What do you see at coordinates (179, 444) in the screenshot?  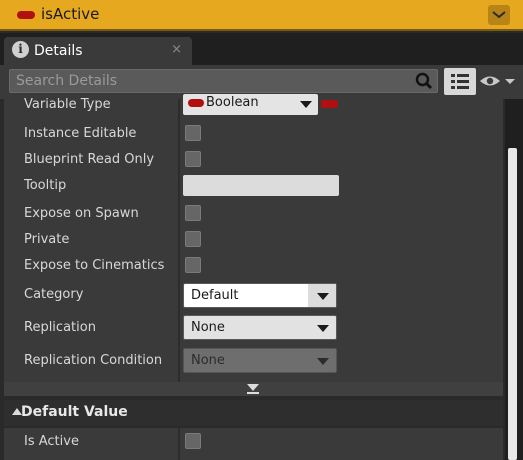 I see `column-divider` at bounding box center [179, 444].